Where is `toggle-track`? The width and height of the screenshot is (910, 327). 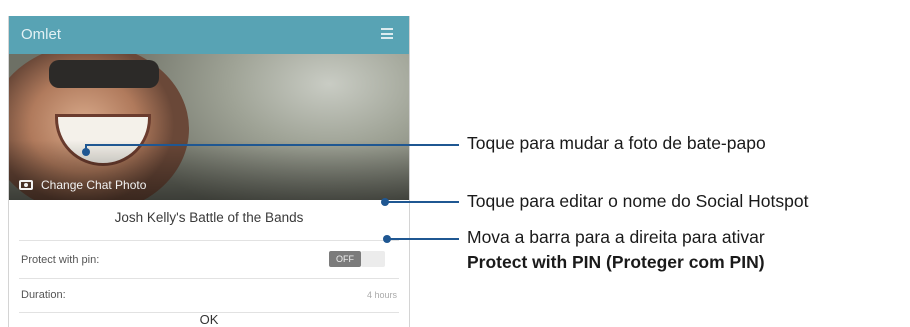 toggle-track is located at coordinates (373, 259).